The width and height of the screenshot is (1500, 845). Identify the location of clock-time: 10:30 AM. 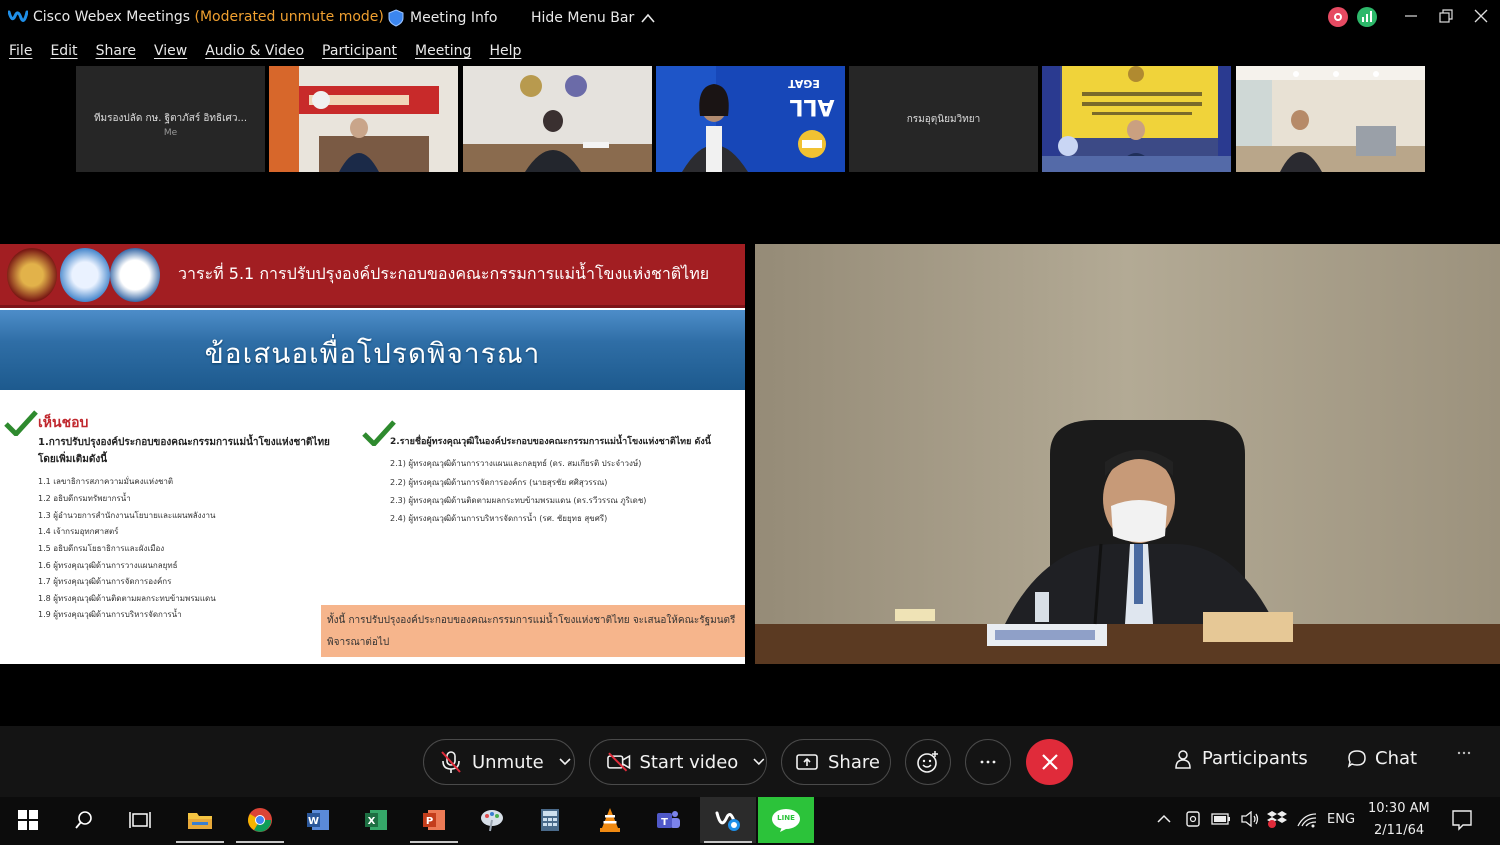
(1399, 808).